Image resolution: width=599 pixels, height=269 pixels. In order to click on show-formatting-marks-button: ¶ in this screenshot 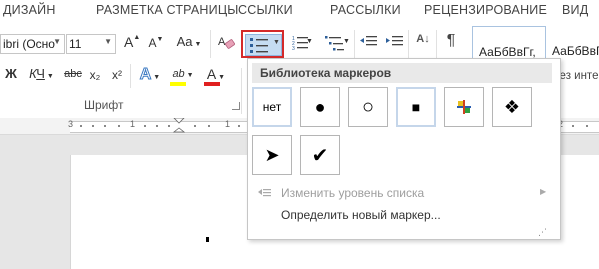, I will do `click(451, 43)`.